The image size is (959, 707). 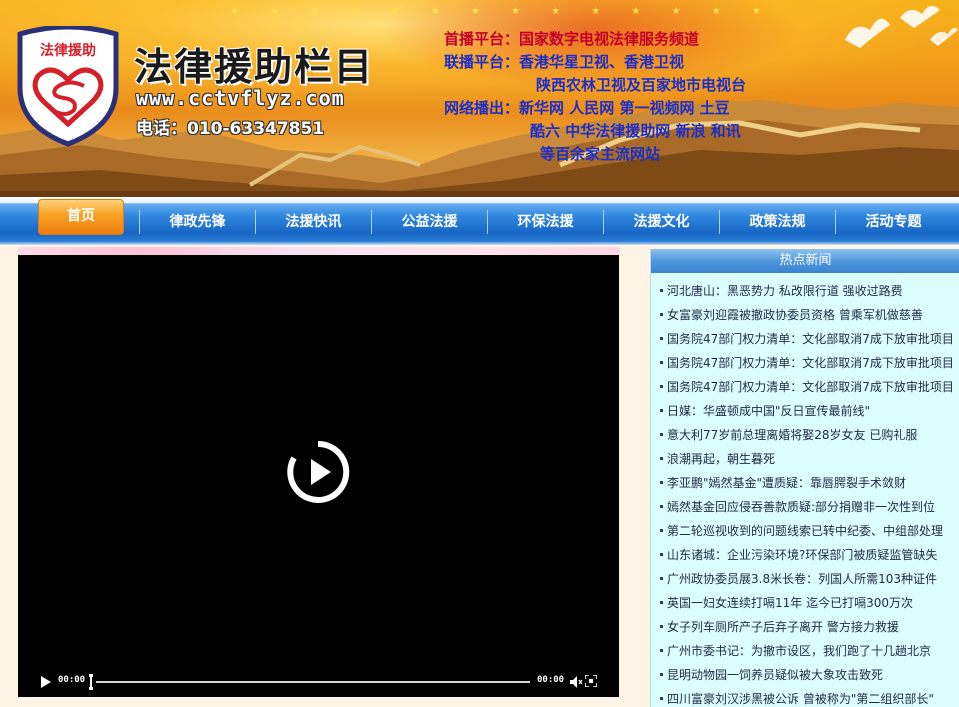 I want to click on news-link: 意大利77岁前总理离婚将娶28岁女友 已购礼服, so click(x=792, y=435).